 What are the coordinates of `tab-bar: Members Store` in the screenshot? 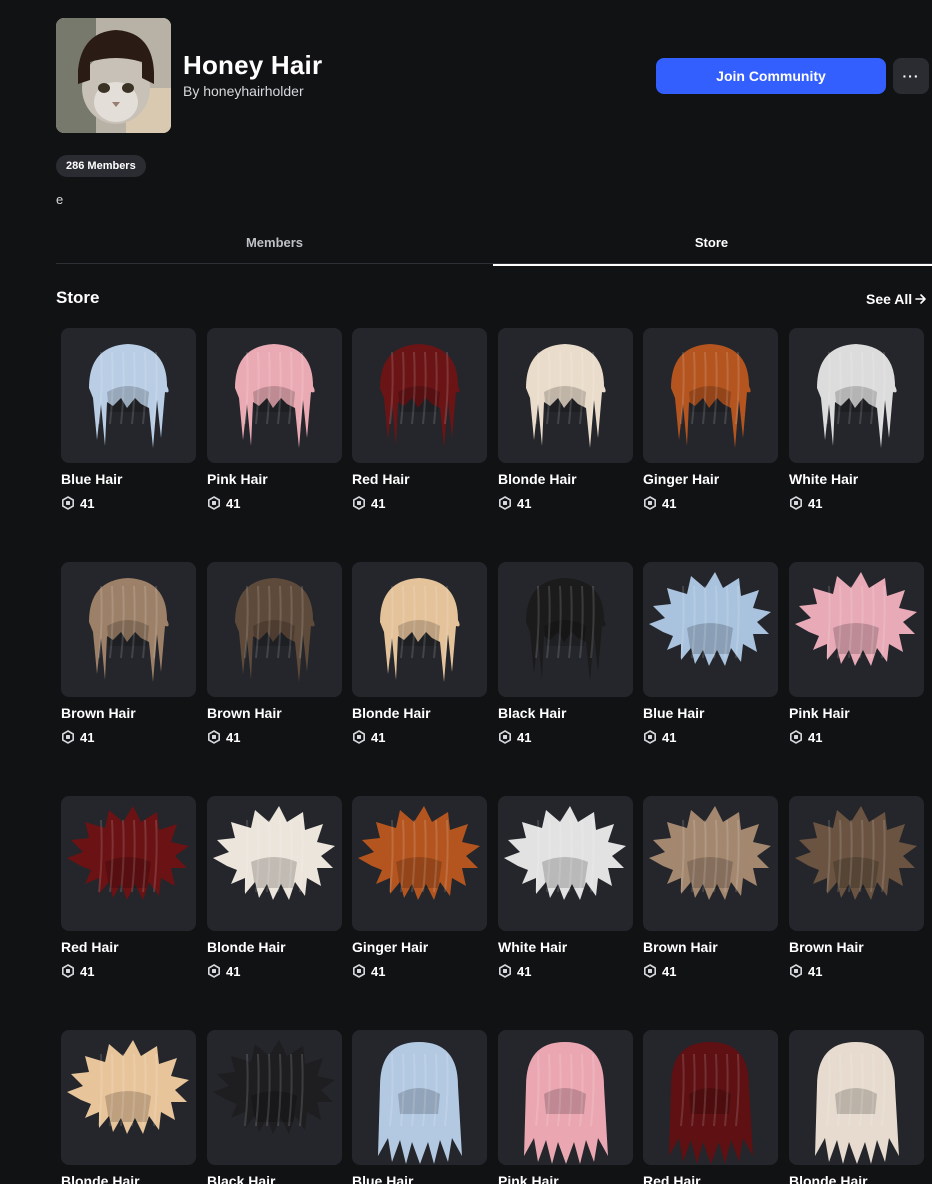 It's located at (494, 243).